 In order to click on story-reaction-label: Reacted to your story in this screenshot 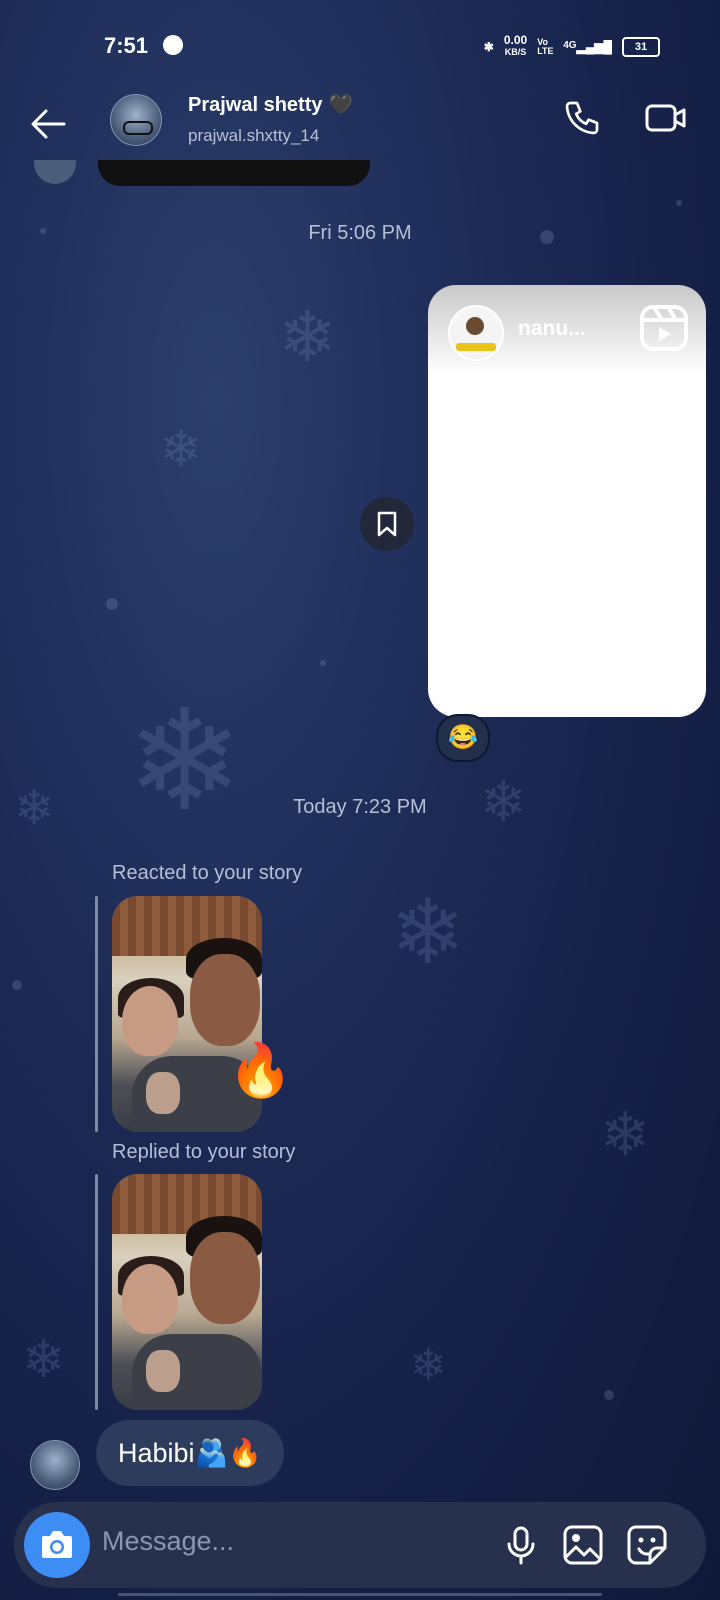, I will do `click(207, 873)`.